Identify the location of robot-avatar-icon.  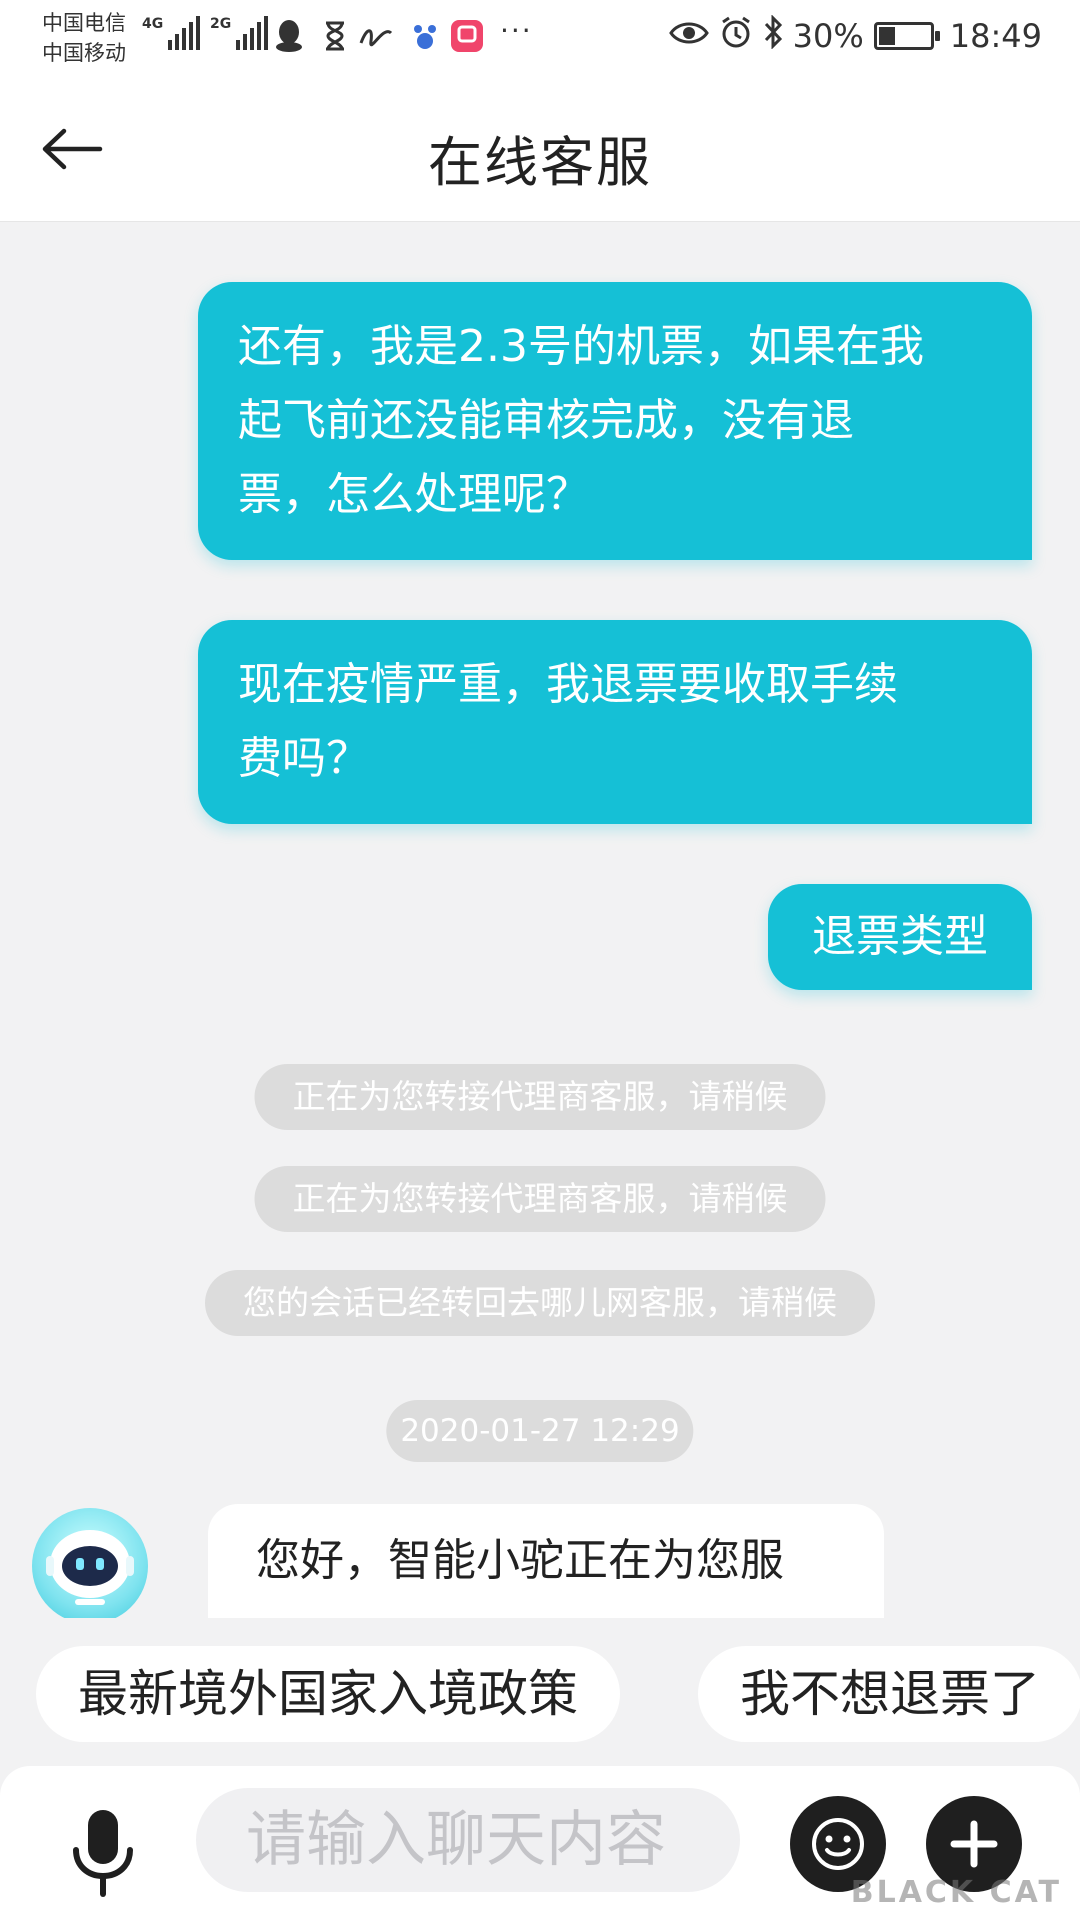
(90, 1566).